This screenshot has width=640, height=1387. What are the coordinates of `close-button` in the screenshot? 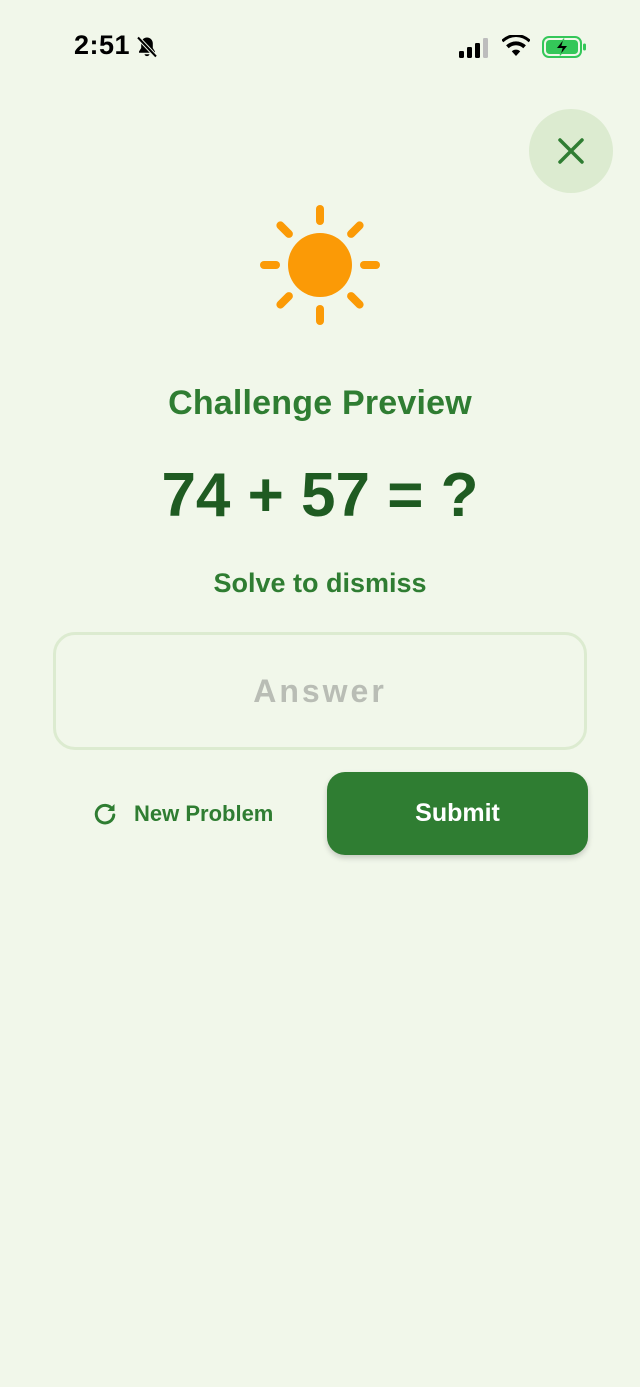 It's located at (571, 151).